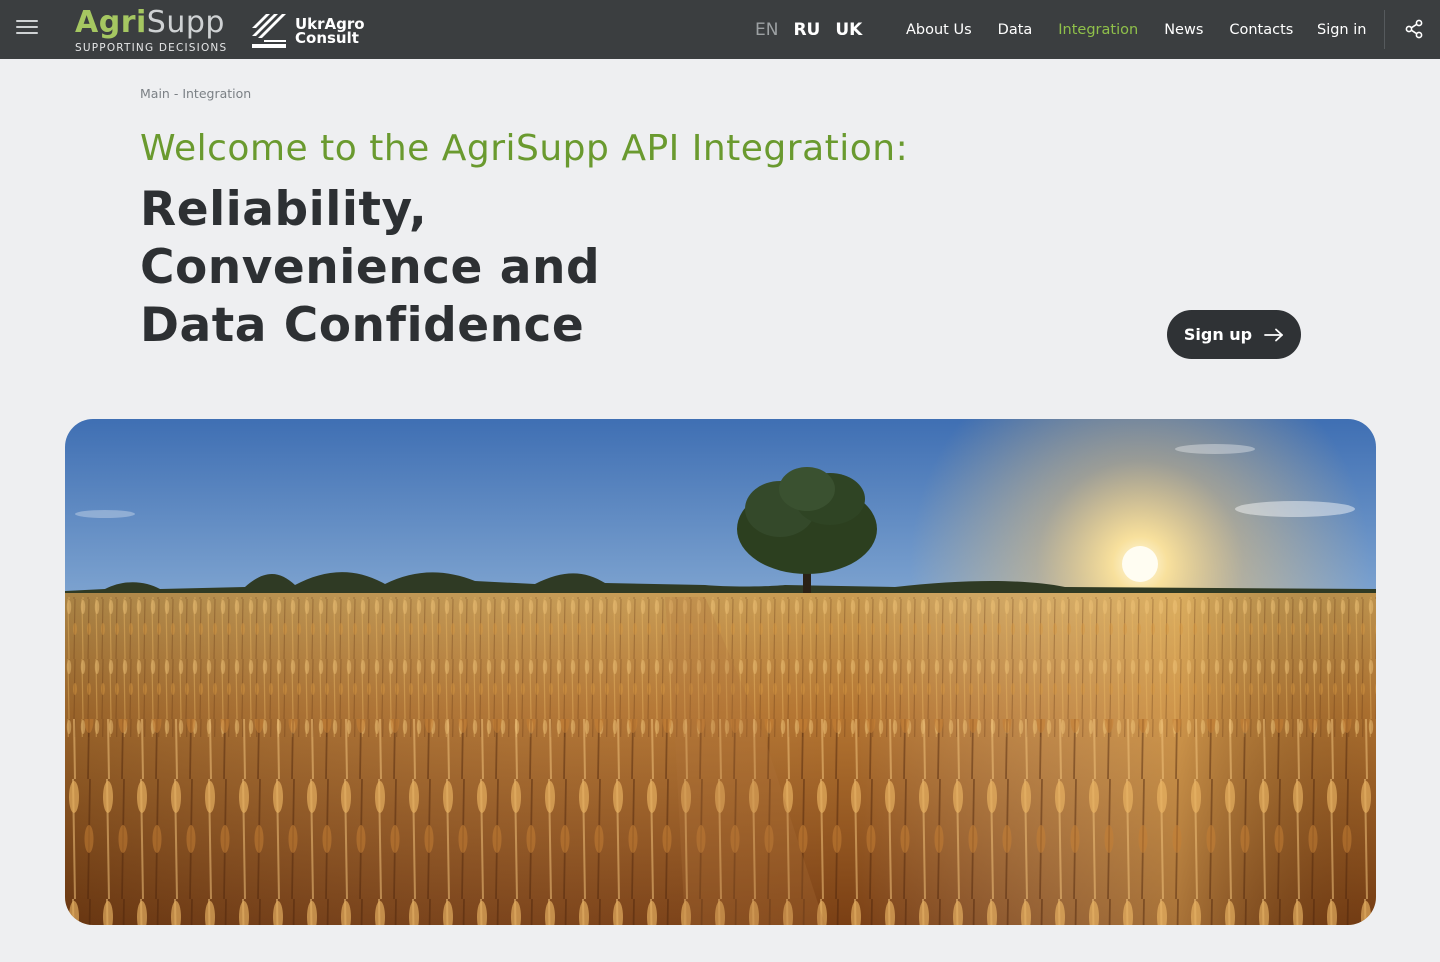  I want to click on nav-news: News, so click(1183, 30).